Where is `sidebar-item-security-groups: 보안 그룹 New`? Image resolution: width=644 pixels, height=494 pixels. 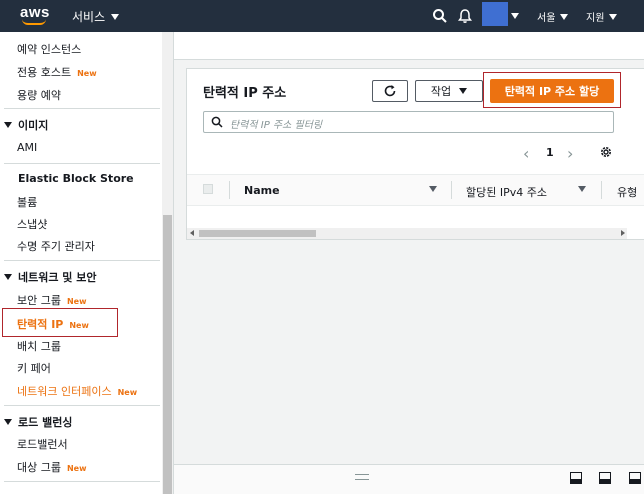
sidebar-item-security-groups: 보안 그룹 New is located at coordinates (52, 300).